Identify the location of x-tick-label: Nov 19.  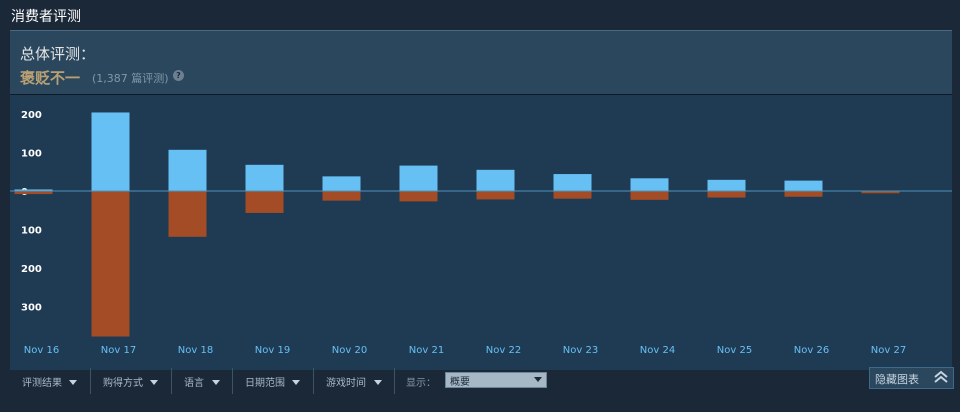
(272, 350).